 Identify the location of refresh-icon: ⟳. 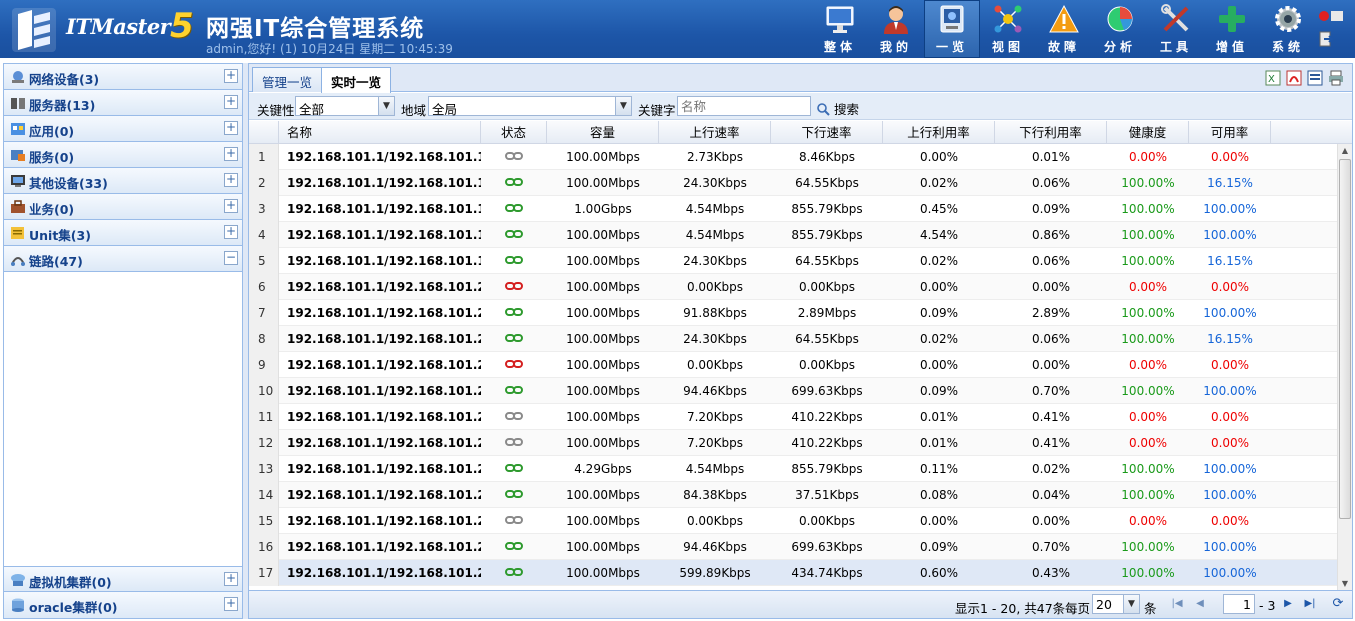
(1338, 604).